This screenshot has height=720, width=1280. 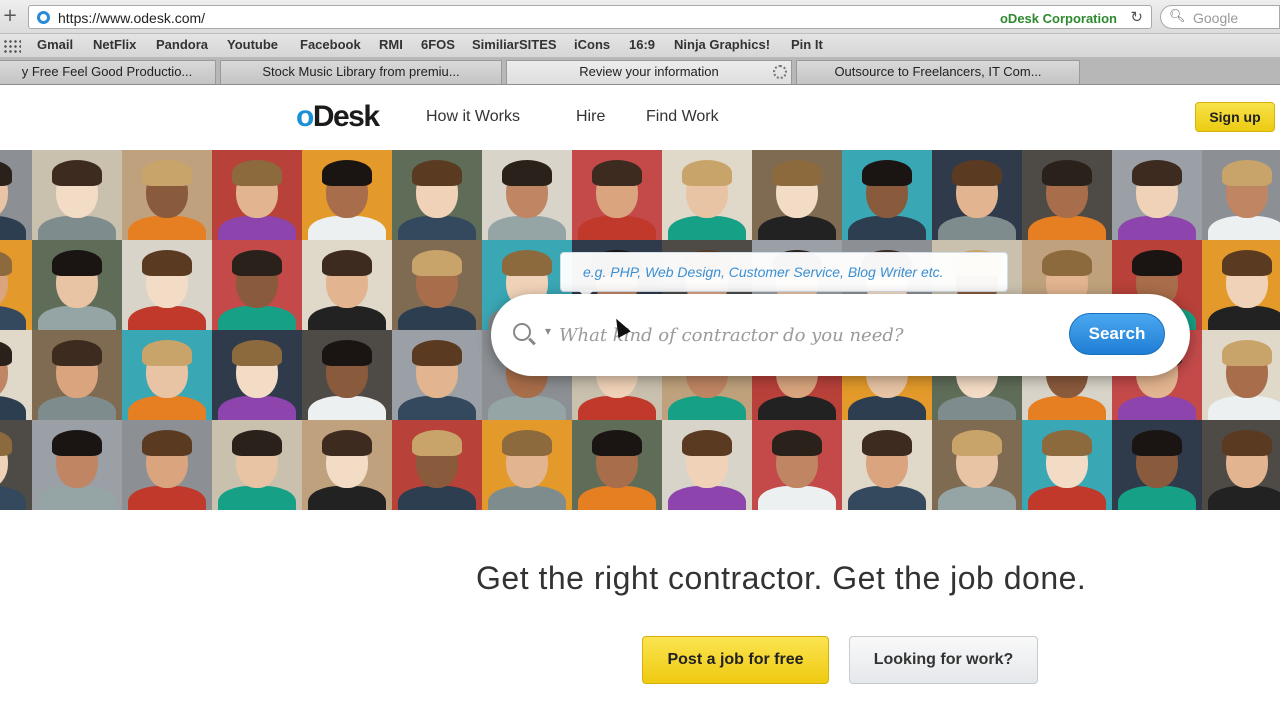 I want to click on search-icon, so click(x=522, y=332).